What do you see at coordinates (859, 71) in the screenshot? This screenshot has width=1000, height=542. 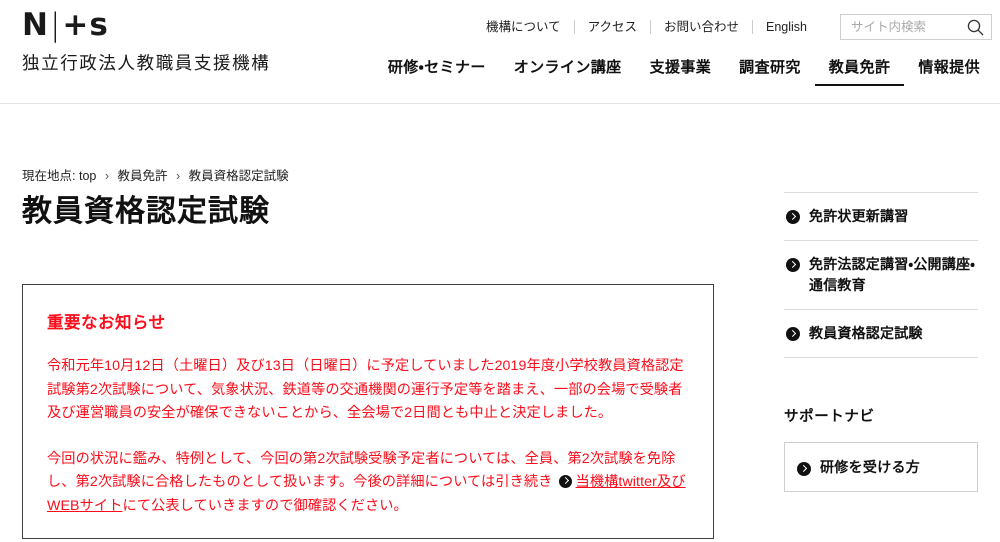 I see `nav-item-teacher-license: 教員免許` at bounding box center [859, 71].